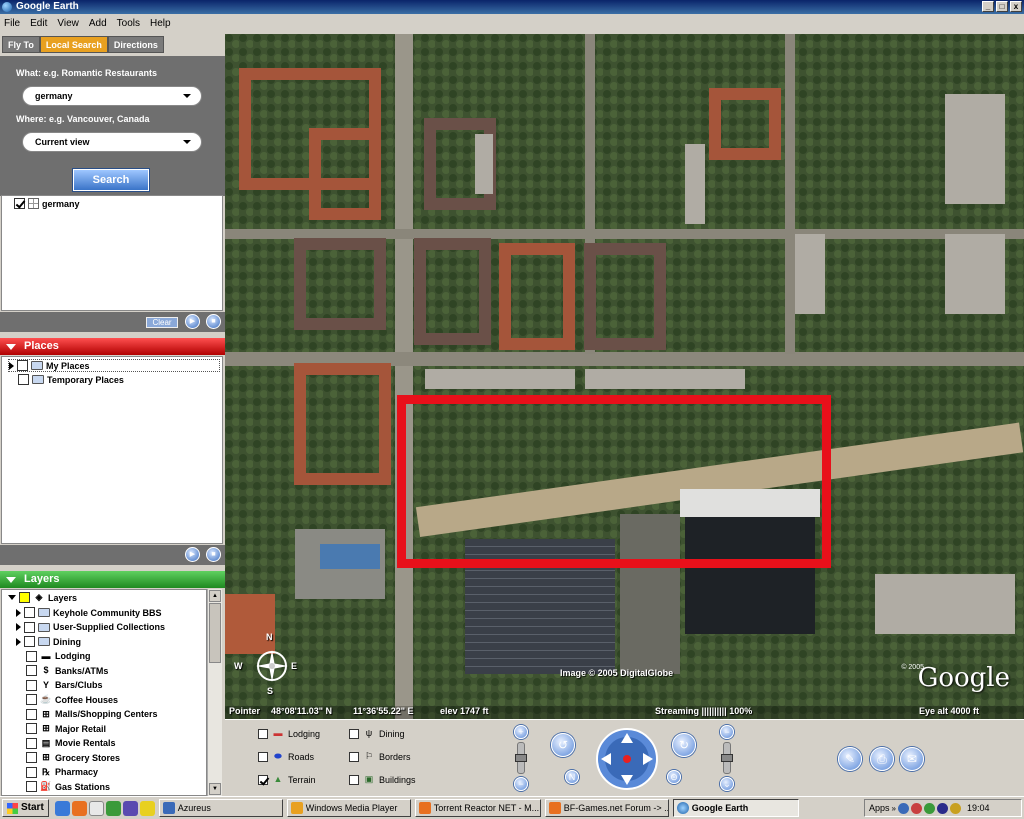 Image resolution: width=1024 pixels, height=819 pixels. What do you see at coordinates (58, 656) in the screenshot?
I see `layer-item: ▬ Lodging` at bounding box center [58, 656].